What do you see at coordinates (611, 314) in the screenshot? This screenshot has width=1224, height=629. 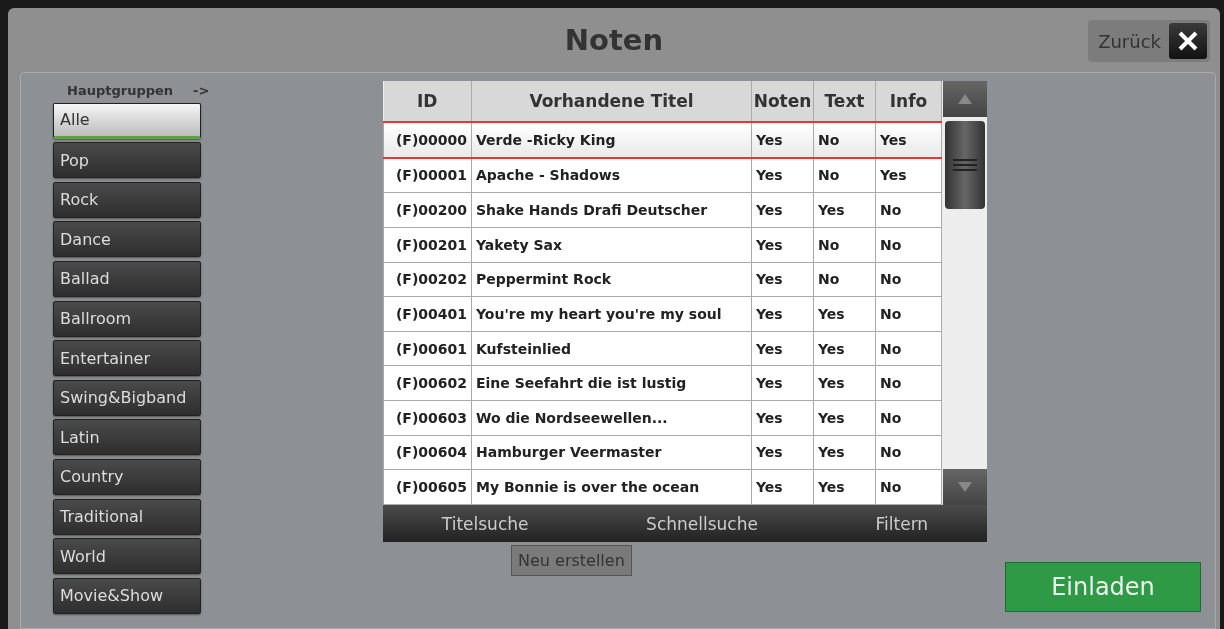 I see `table-cell: You're my heart you're my soul` at bounding box center [611, 314].